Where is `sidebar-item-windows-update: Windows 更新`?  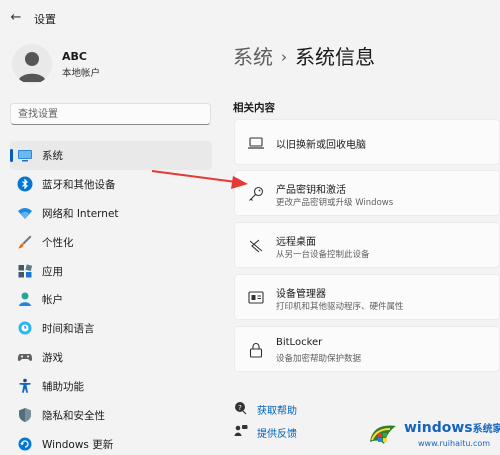 sidebar-item-windows-update: Windows 更新 is located at coordinates (111, 442).